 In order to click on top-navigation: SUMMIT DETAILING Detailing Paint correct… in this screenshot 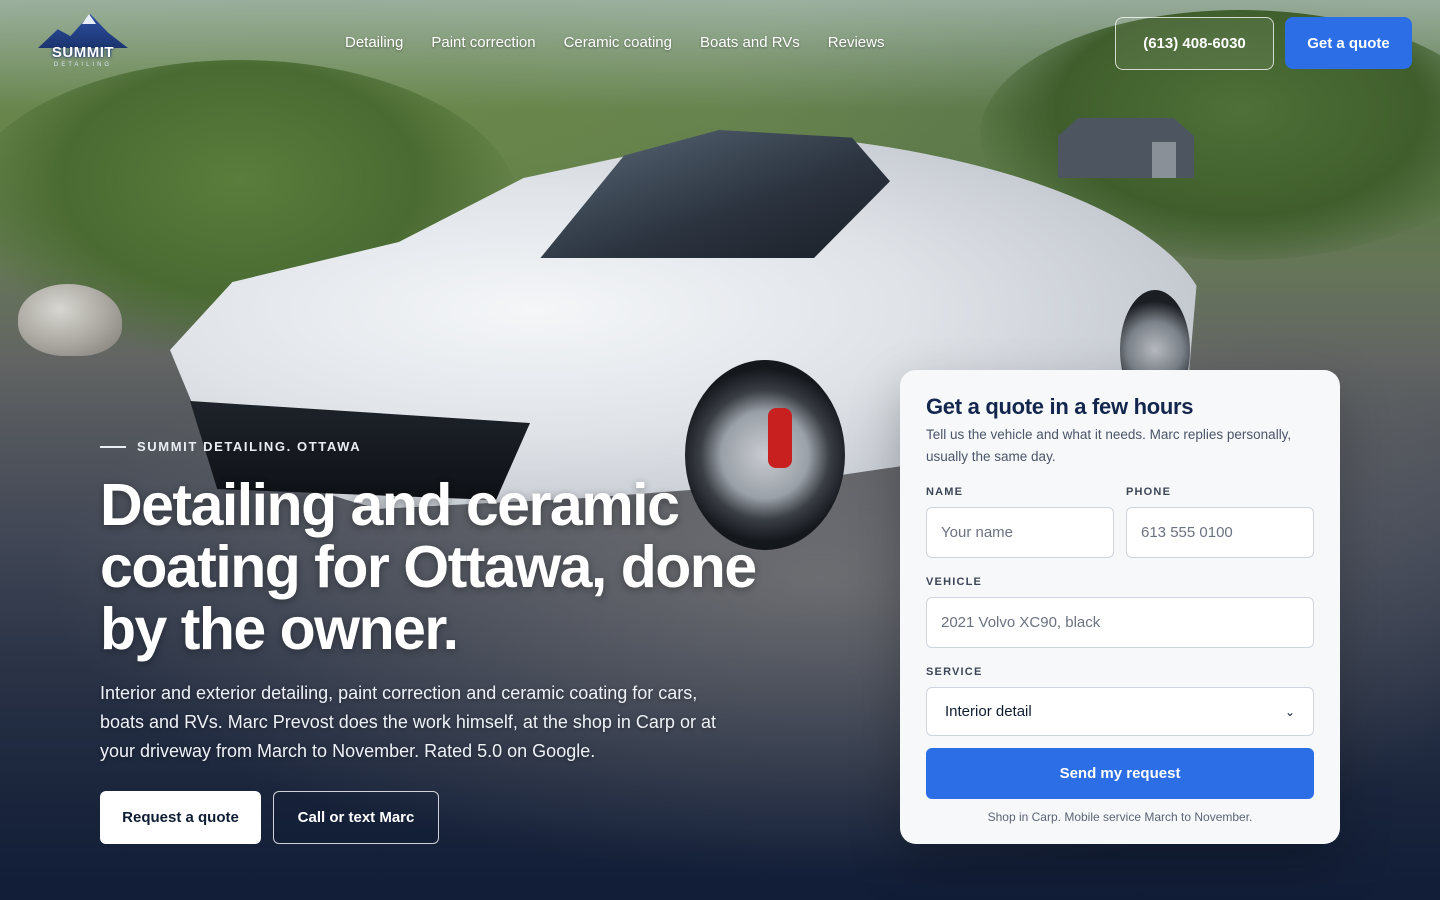, I will do `click(720, 43)`.